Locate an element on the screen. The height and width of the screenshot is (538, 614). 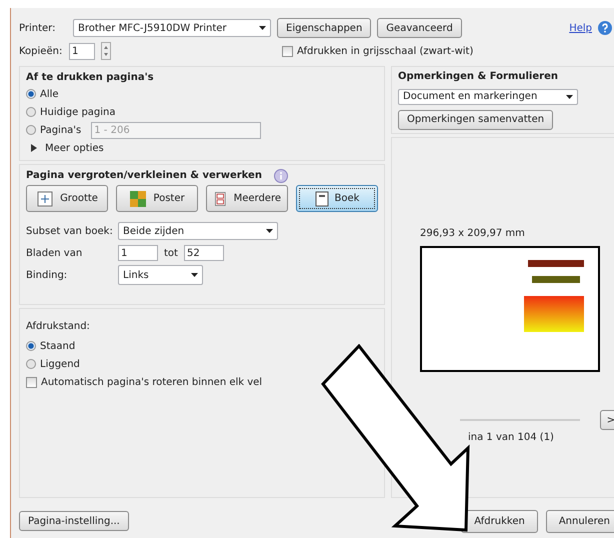
radio-label: Staand is located at coordinates (58, 346).